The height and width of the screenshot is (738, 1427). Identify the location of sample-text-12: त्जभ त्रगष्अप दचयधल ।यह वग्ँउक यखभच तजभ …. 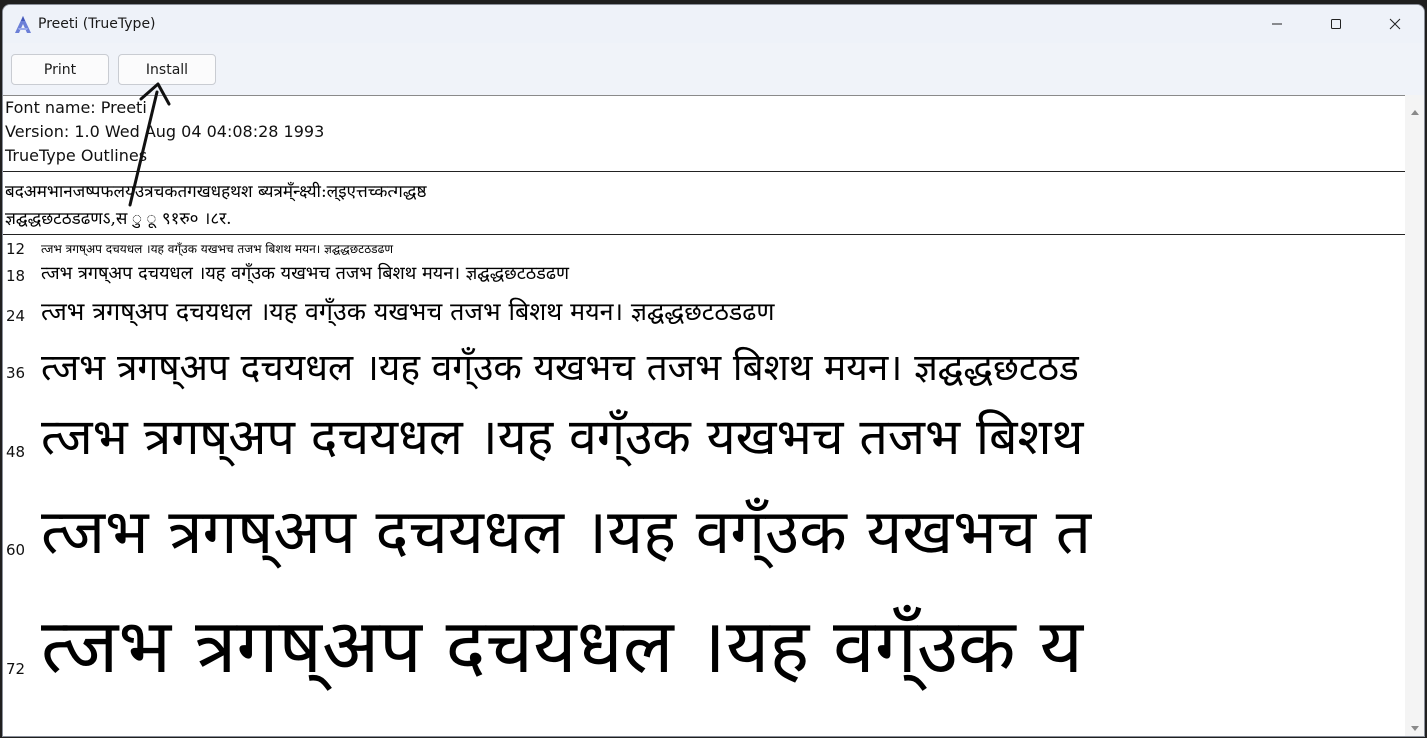
(217, 249).